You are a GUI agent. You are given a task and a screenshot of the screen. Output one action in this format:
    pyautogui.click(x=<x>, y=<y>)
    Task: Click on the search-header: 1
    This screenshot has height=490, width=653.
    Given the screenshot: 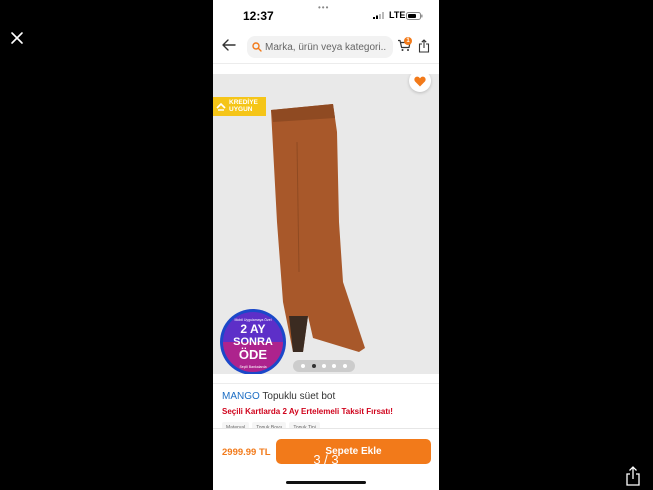 What is the action you would take?
    pyautogui.click(x=326, y=47)
    